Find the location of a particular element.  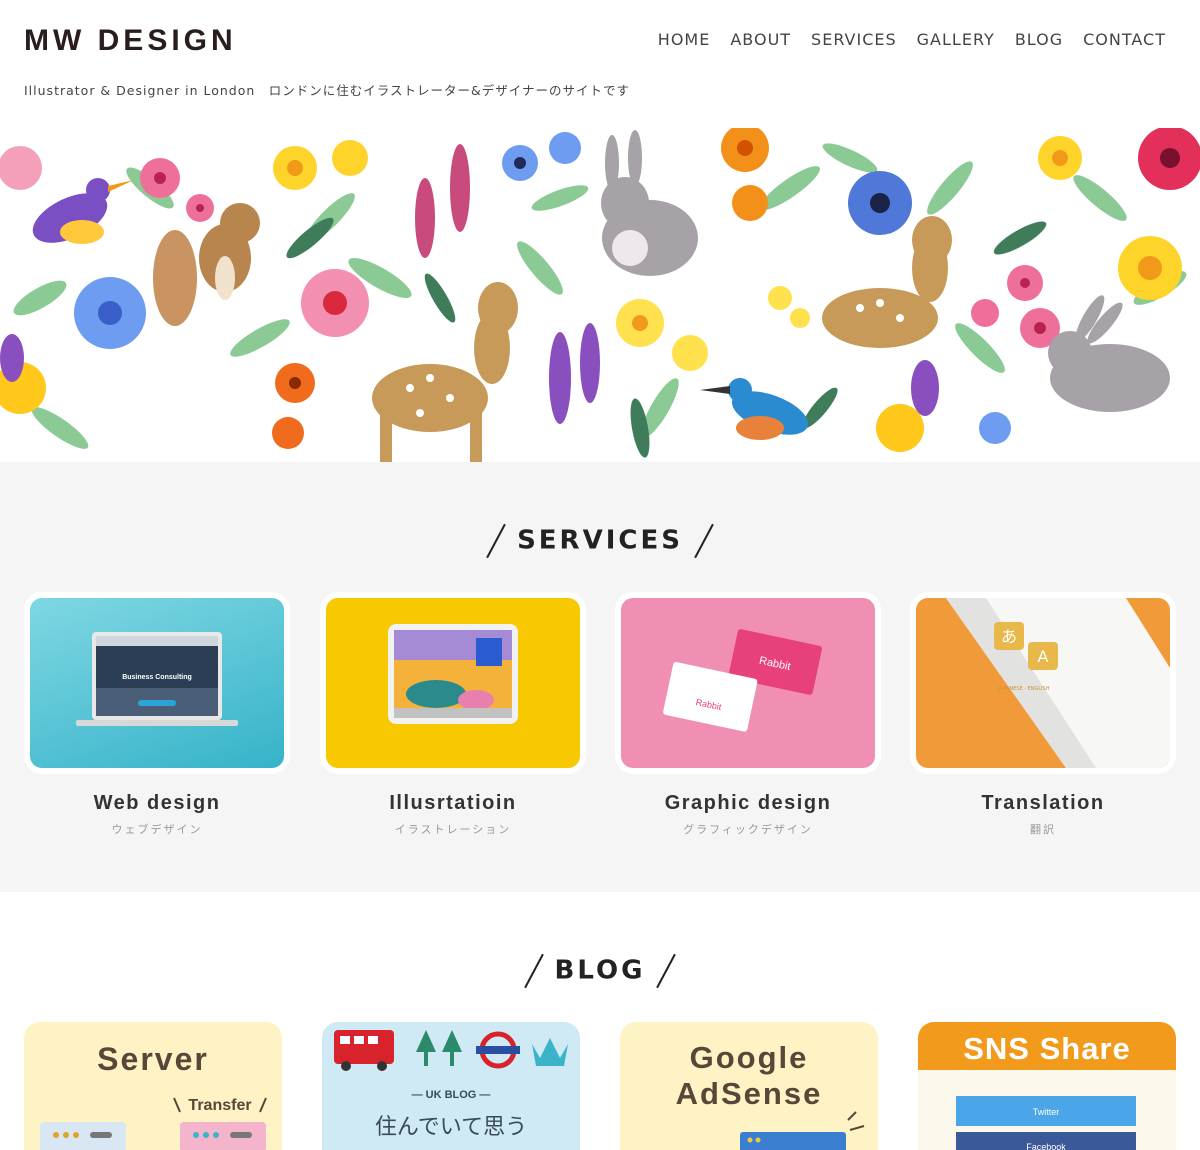

tablet-mockup is located at coordinates (453, 674).